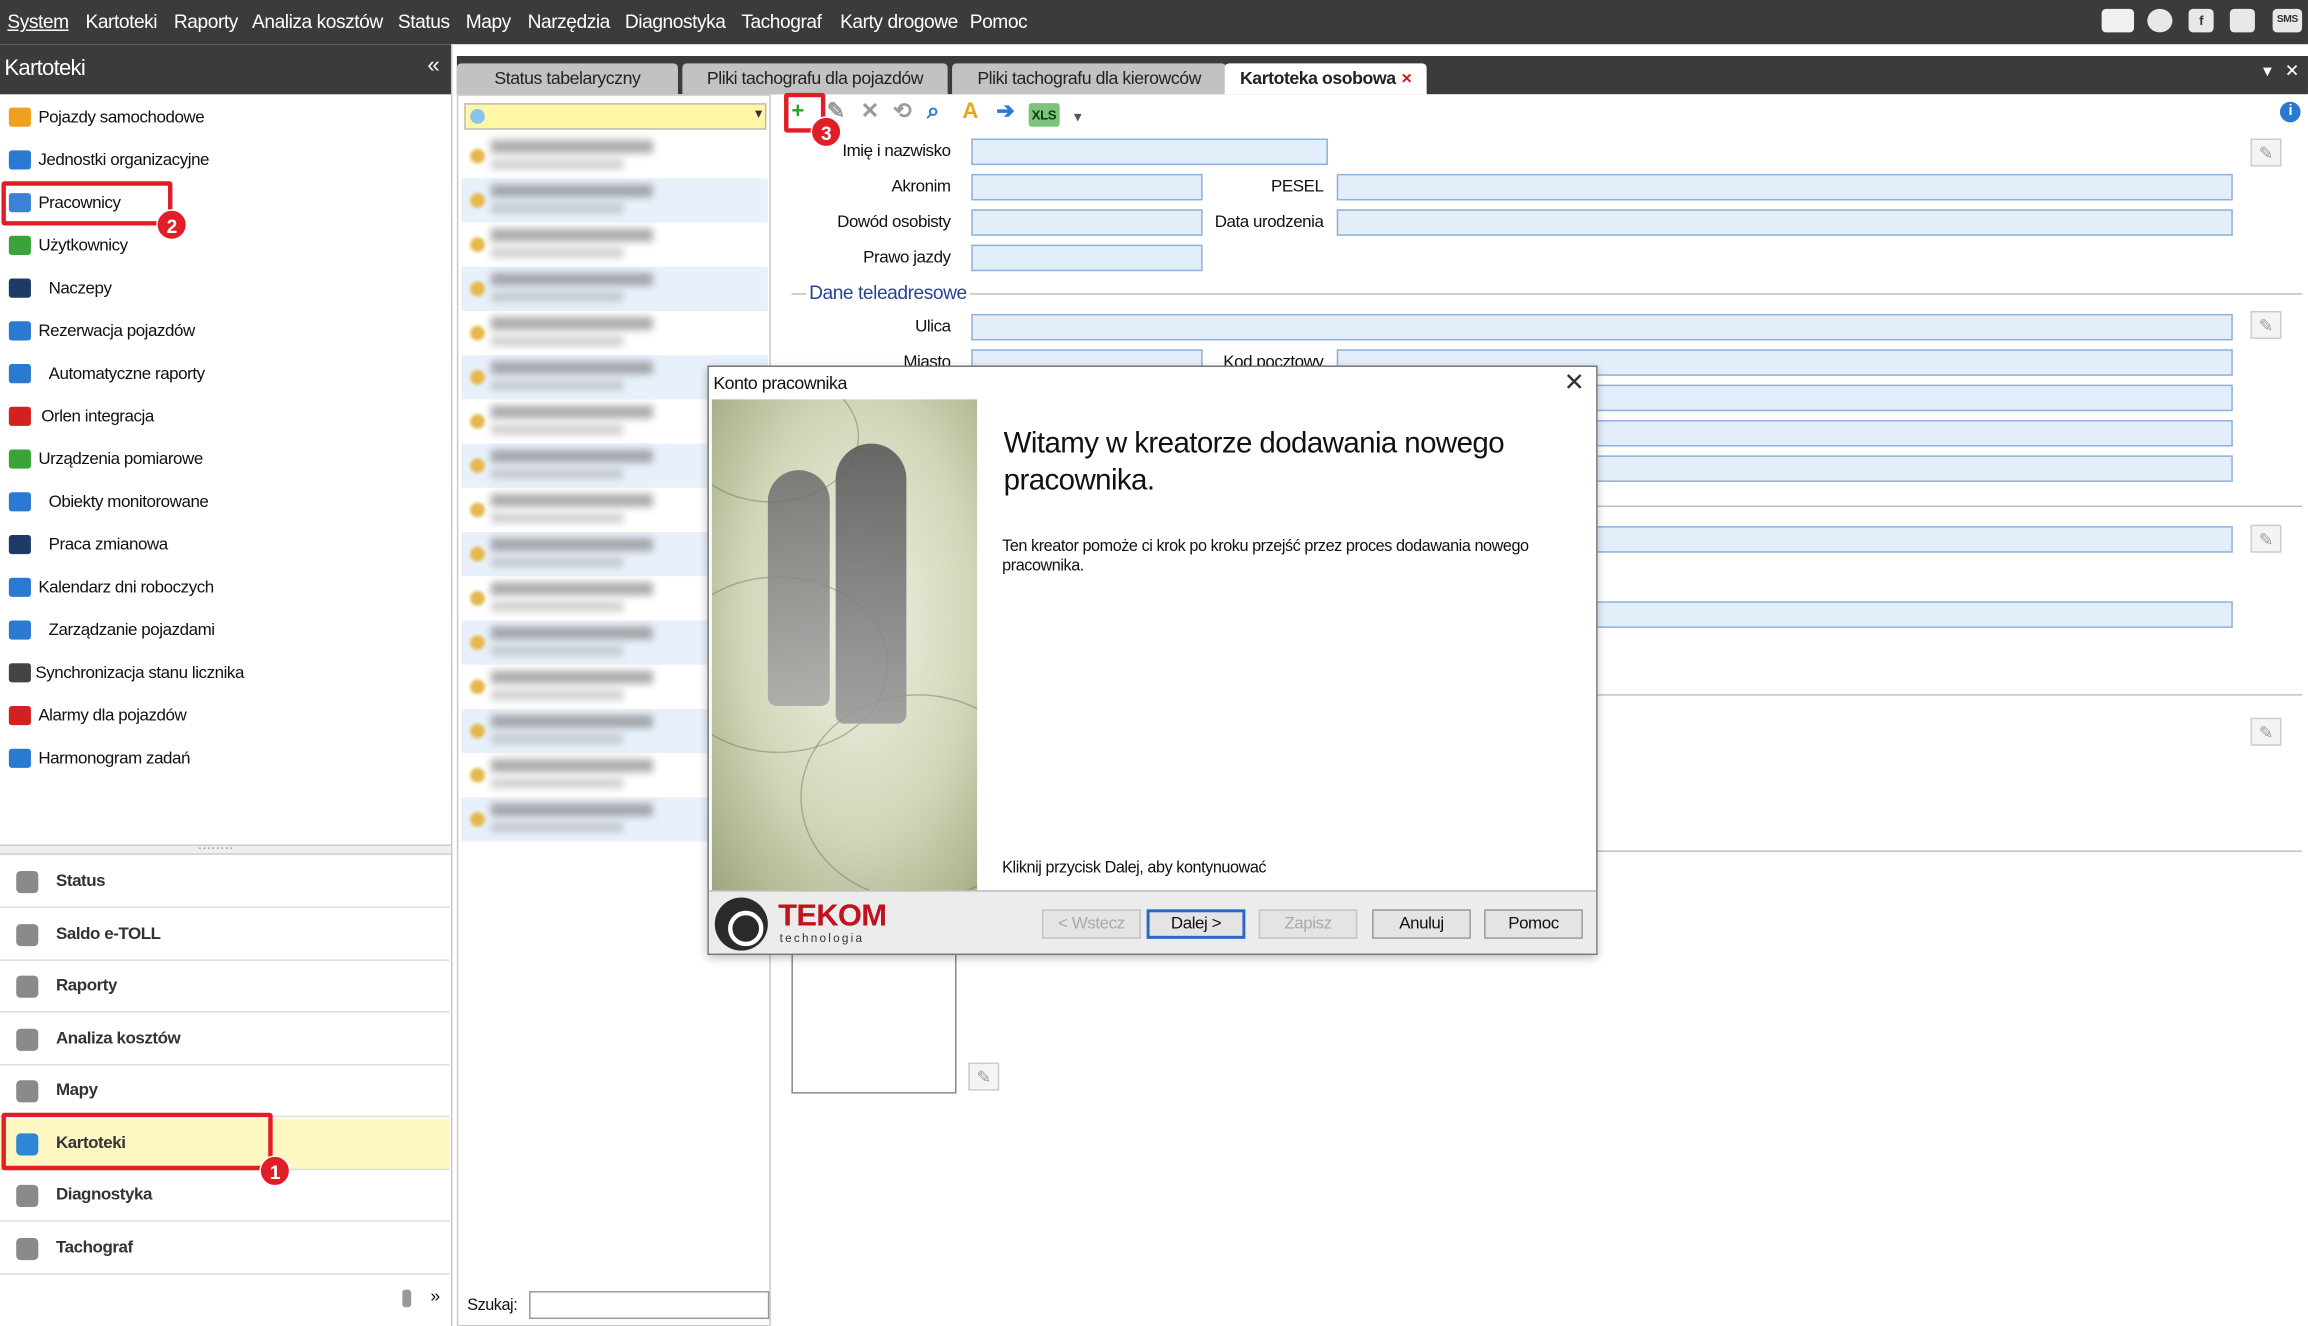 This screenshot has height=1326, width=2308. What do you see at coordinates (121, 21) in the screenshot?
I see `menu-kartoteki: Kartoteki` at bounding box center [121, 21].